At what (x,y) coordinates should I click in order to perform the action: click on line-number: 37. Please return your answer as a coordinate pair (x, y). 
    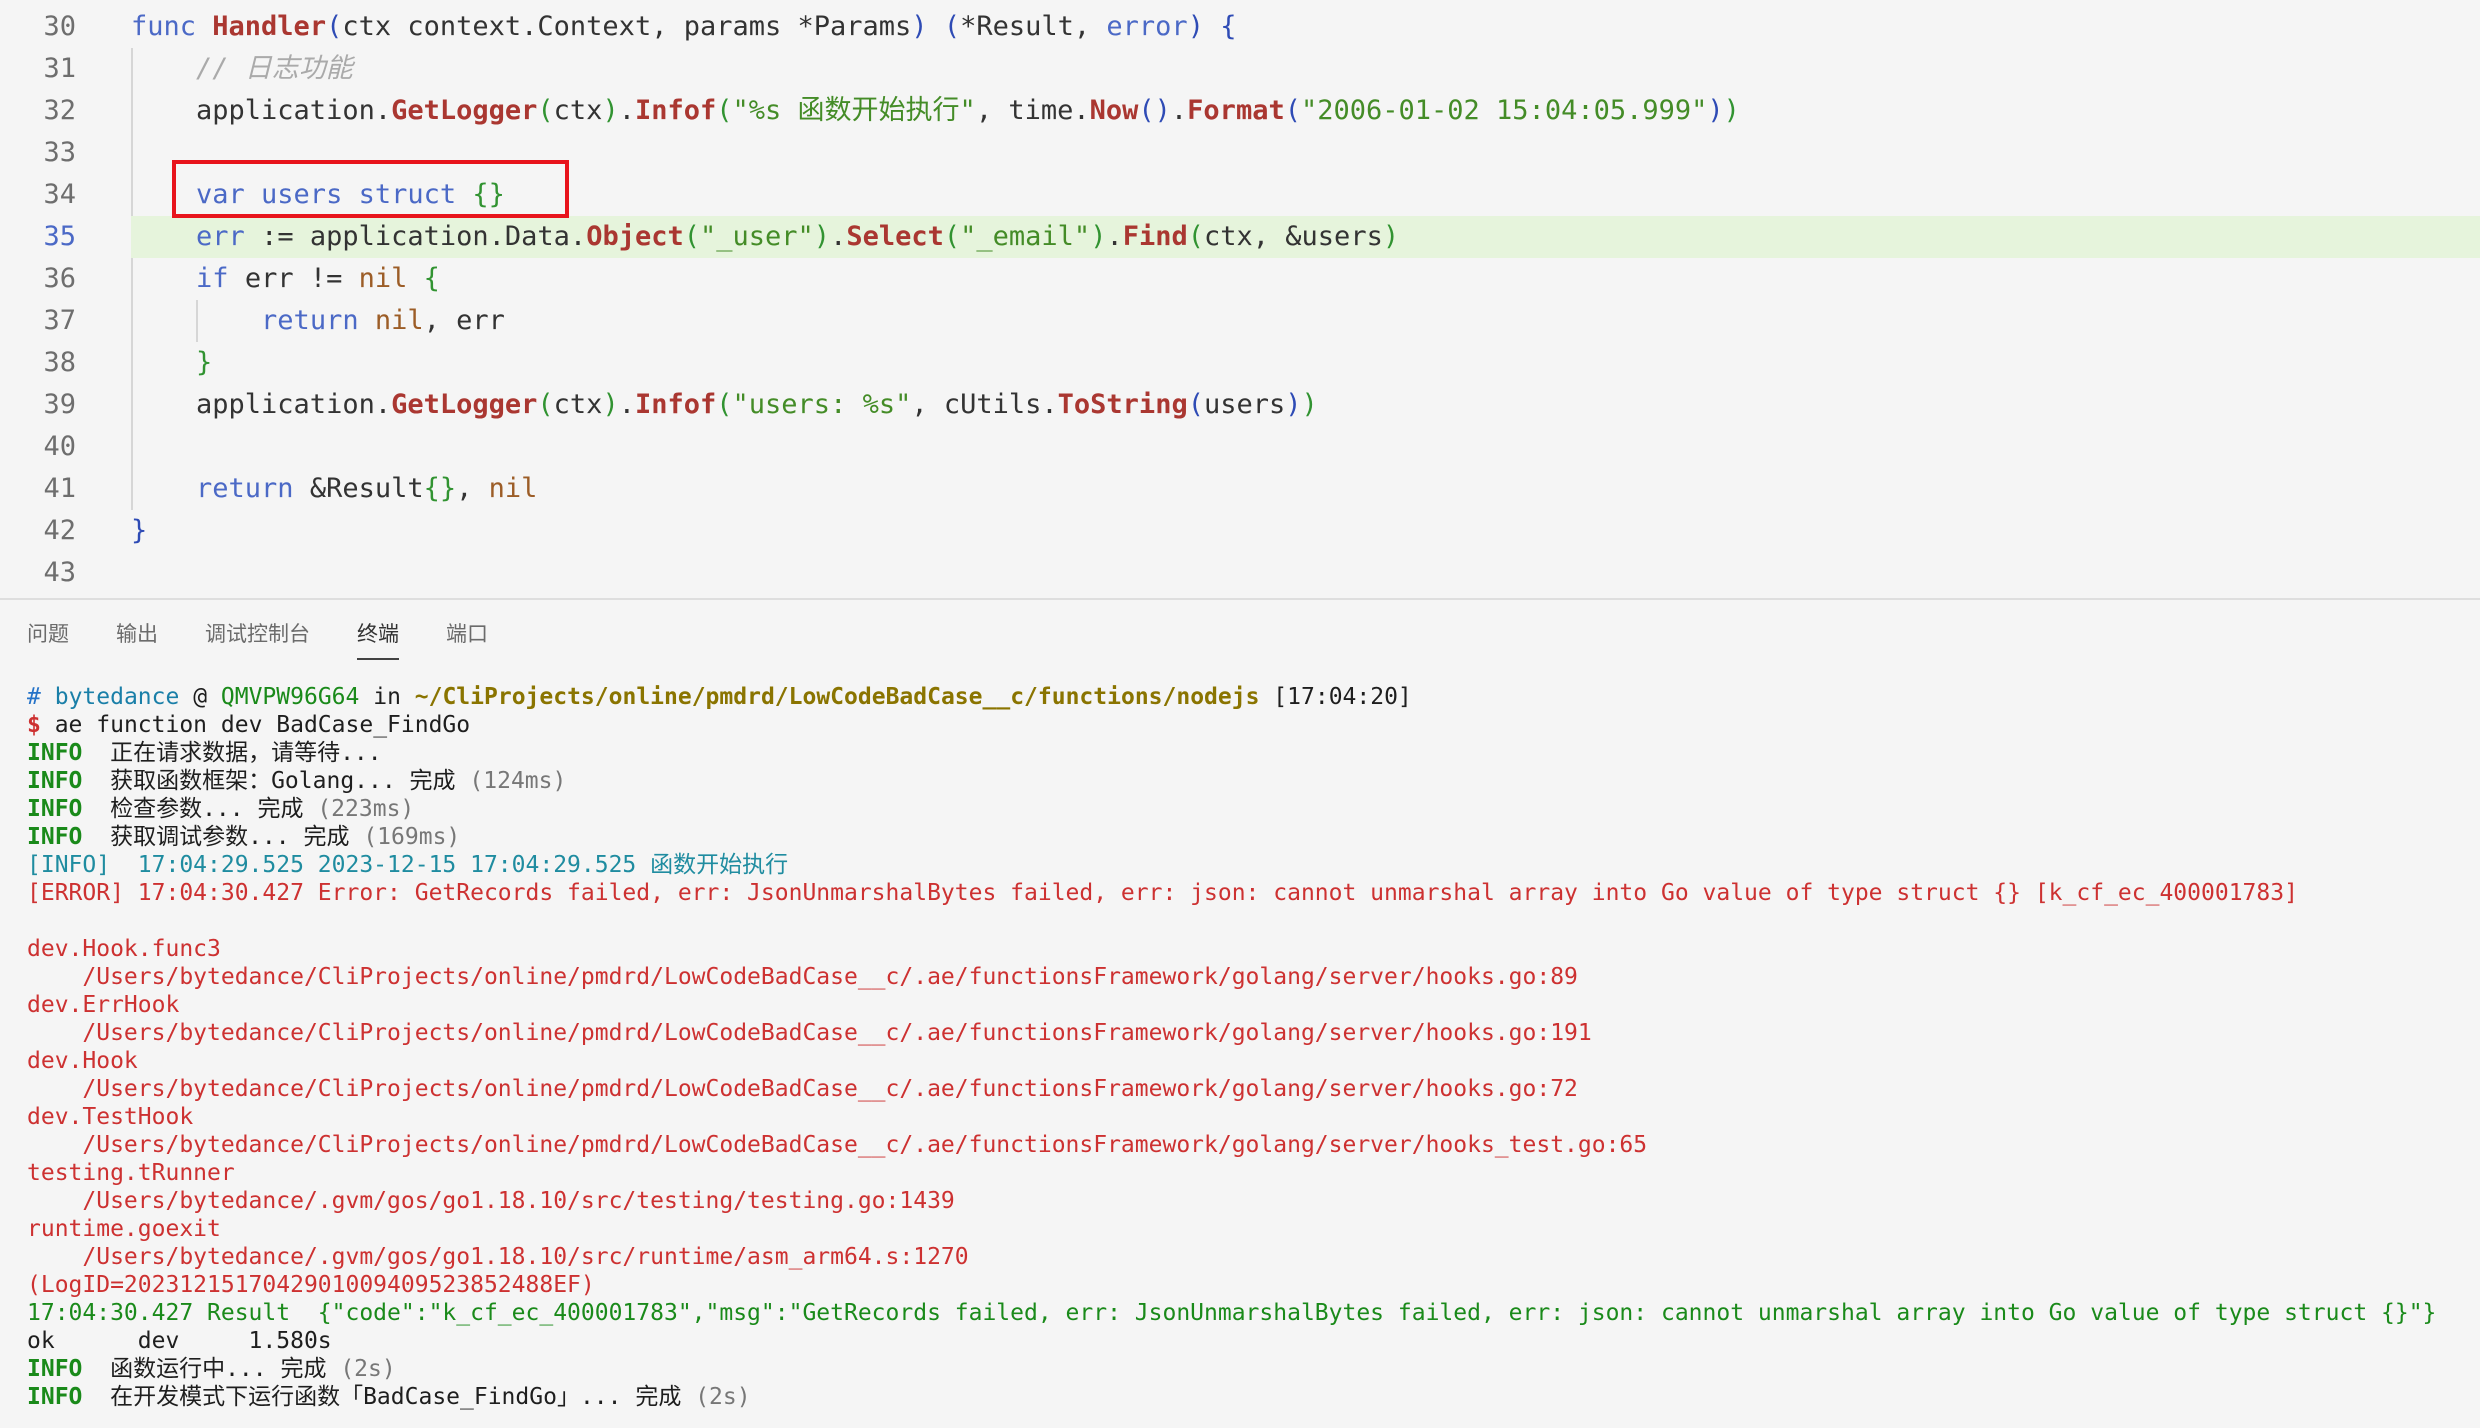
    Looking at the image, I should click on (59, 320).